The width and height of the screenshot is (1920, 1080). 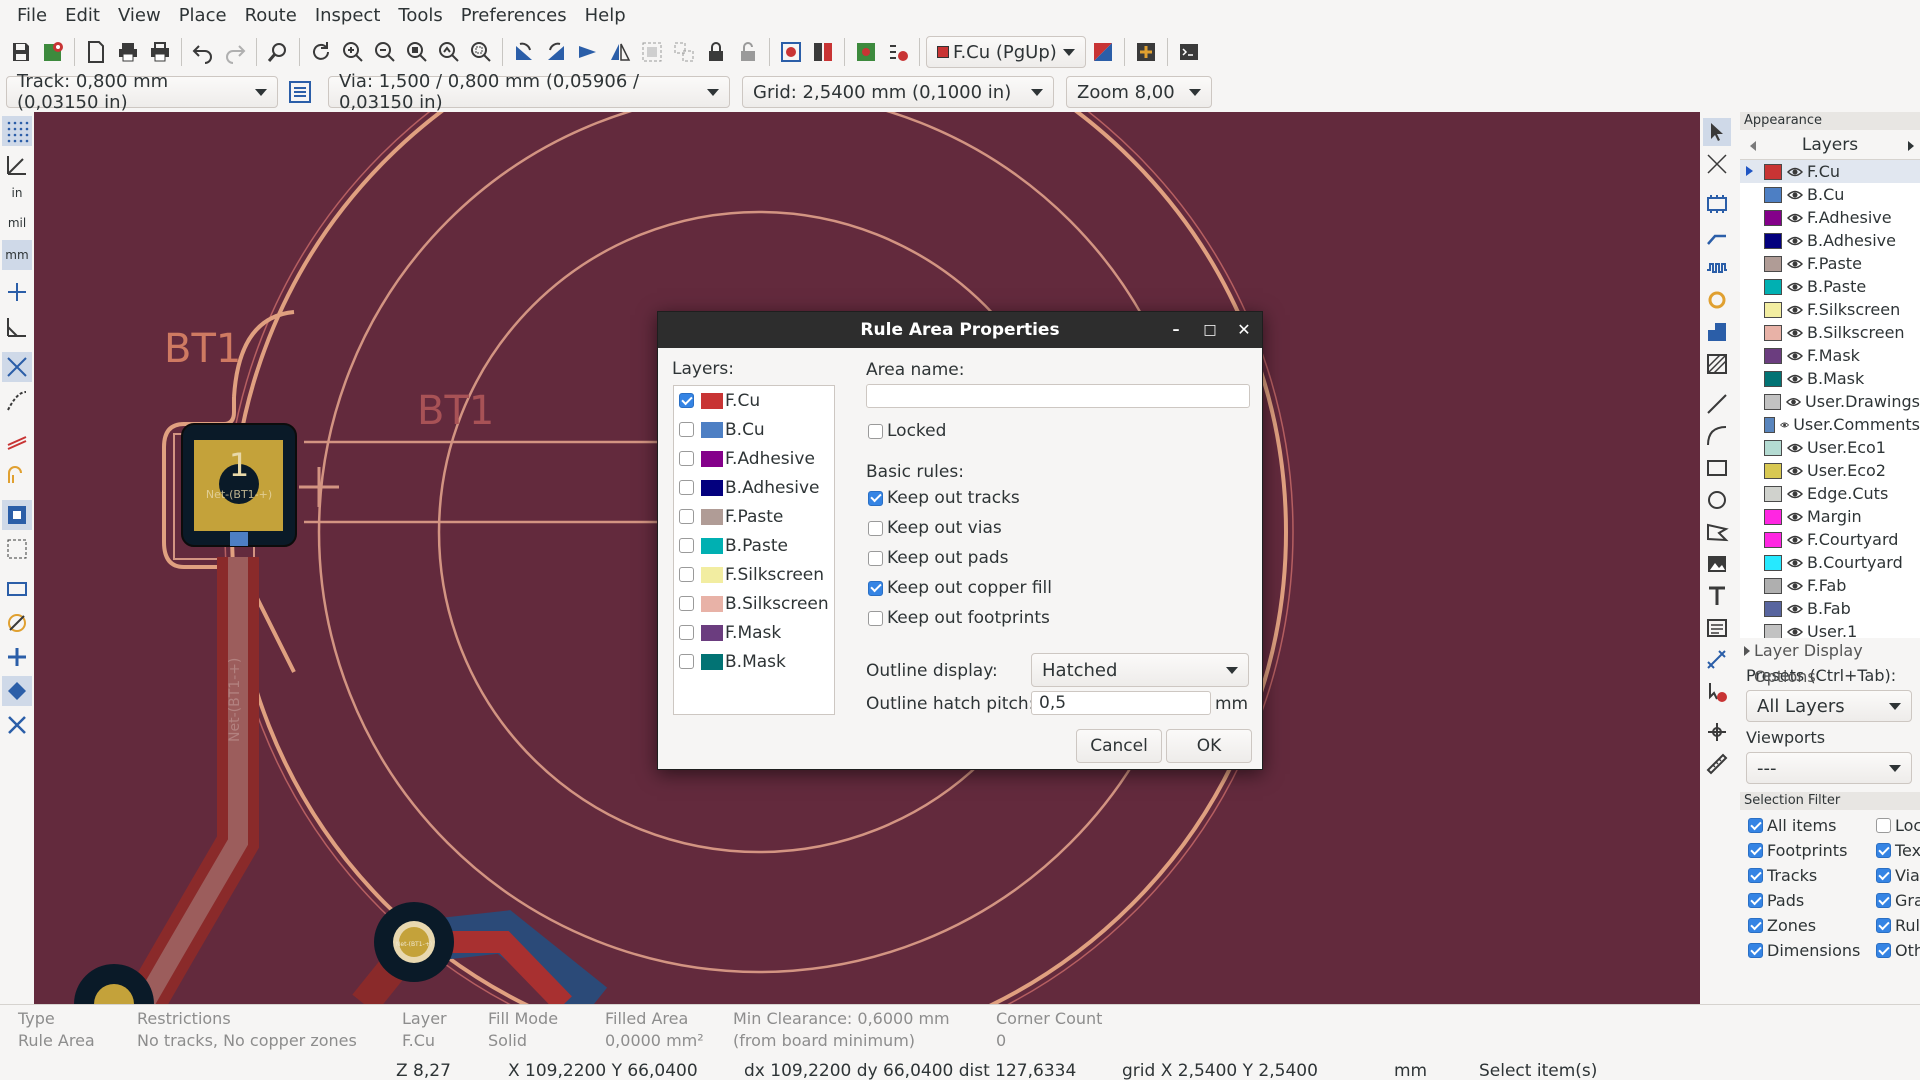 I want to click on filter-item: Dimensions, so click(x=1804, y=950).